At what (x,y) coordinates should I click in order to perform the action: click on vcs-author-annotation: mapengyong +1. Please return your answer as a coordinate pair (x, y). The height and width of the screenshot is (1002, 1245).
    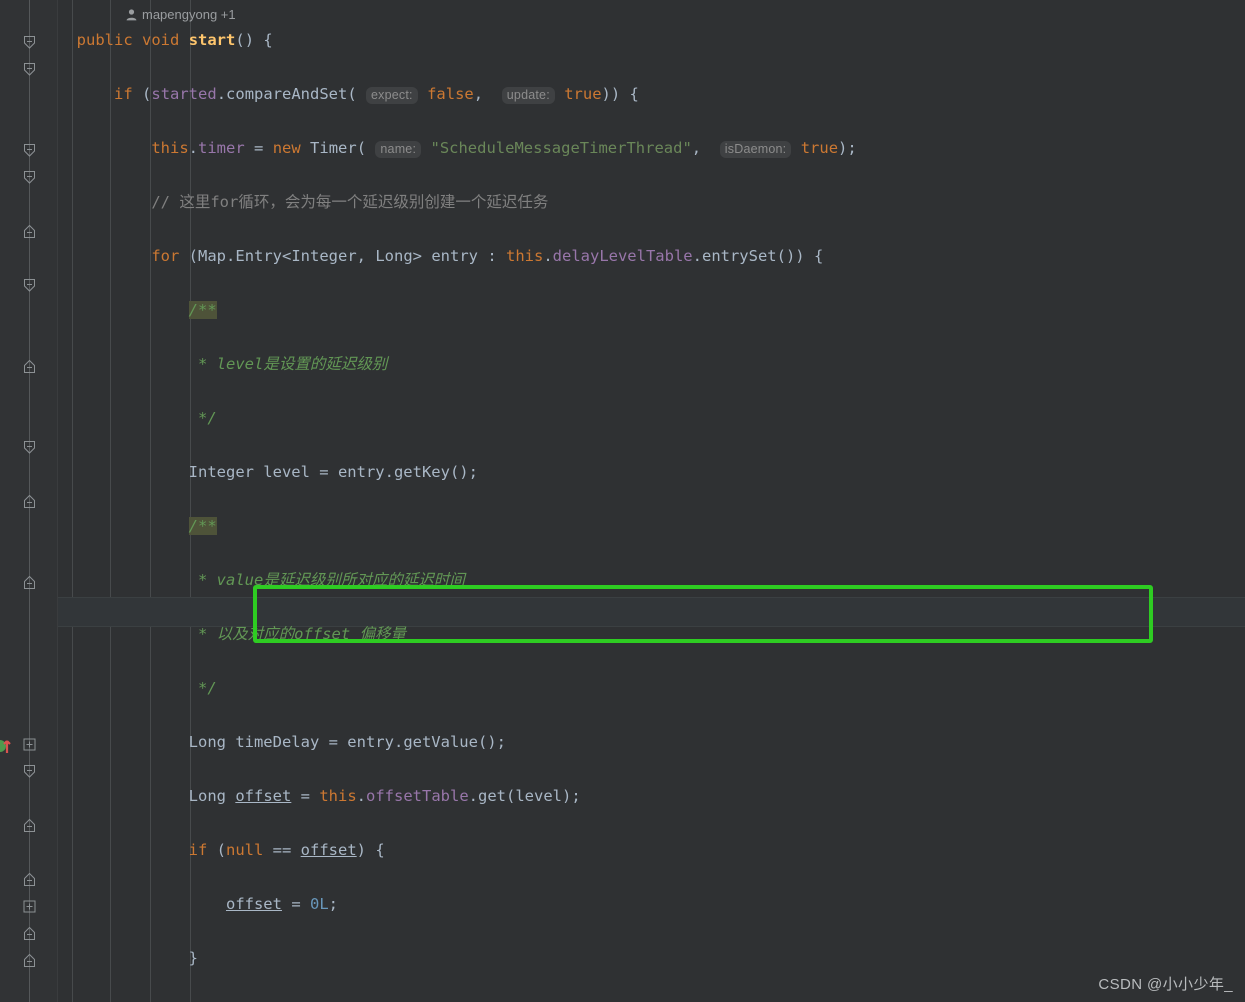
    Looking at the image, I should click on (181, 14).